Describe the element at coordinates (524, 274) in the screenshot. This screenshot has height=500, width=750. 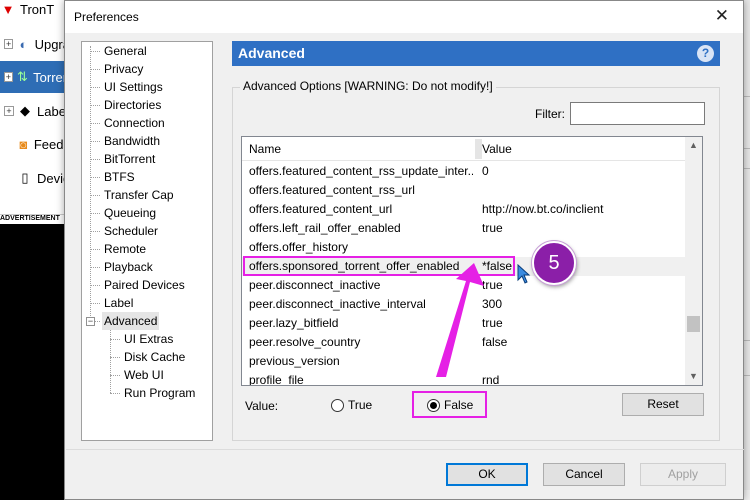
I see `mouse-cursor-icon` at that location.